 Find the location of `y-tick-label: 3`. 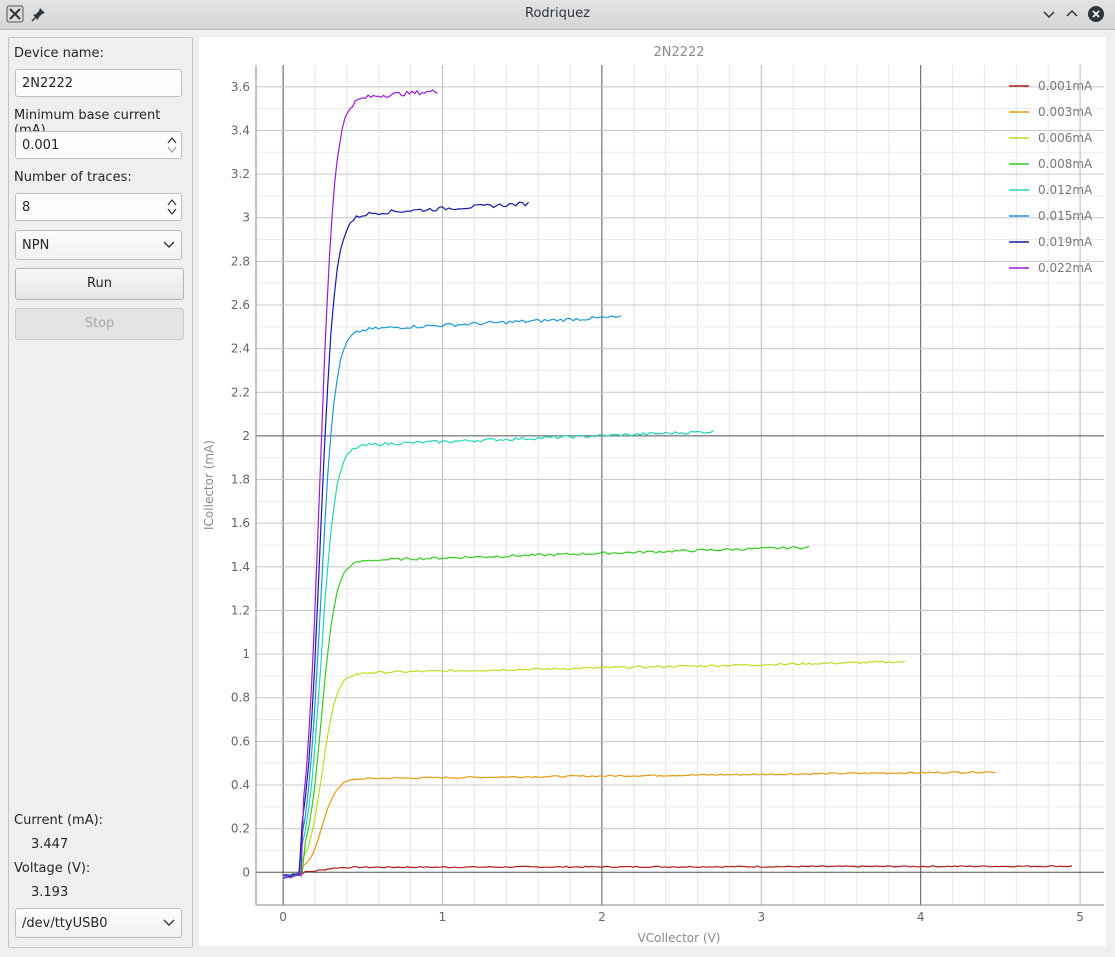

y-tick-label: 3 is located at coordinates (246, 218).